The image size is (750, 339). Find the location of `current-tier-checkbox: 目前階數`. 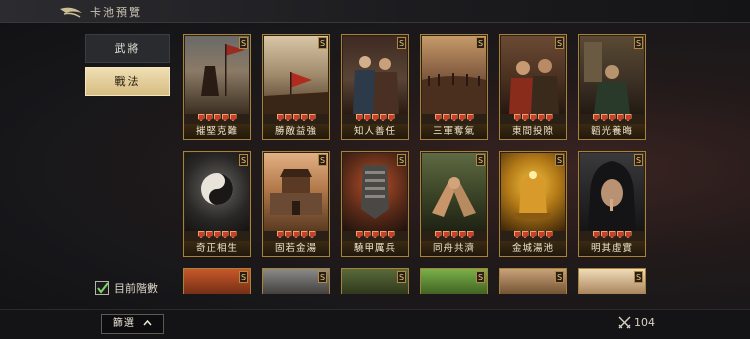

current-tier-checkbox: 目前階數 is located at coordinates (126, 288).